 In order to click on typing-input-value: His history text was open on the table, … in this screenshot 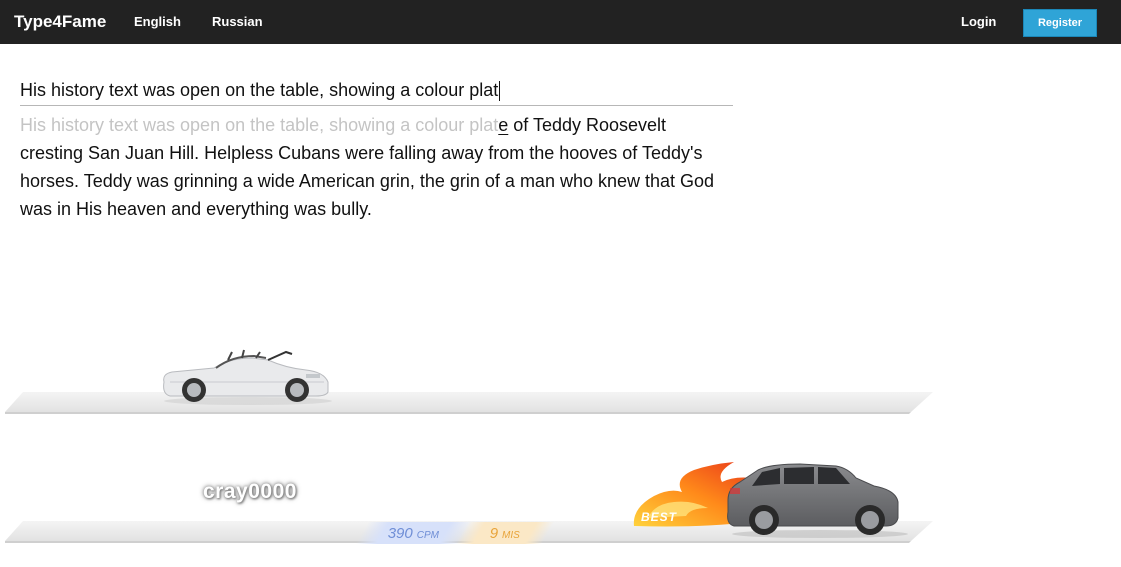, I will do `click(259, 90)`.